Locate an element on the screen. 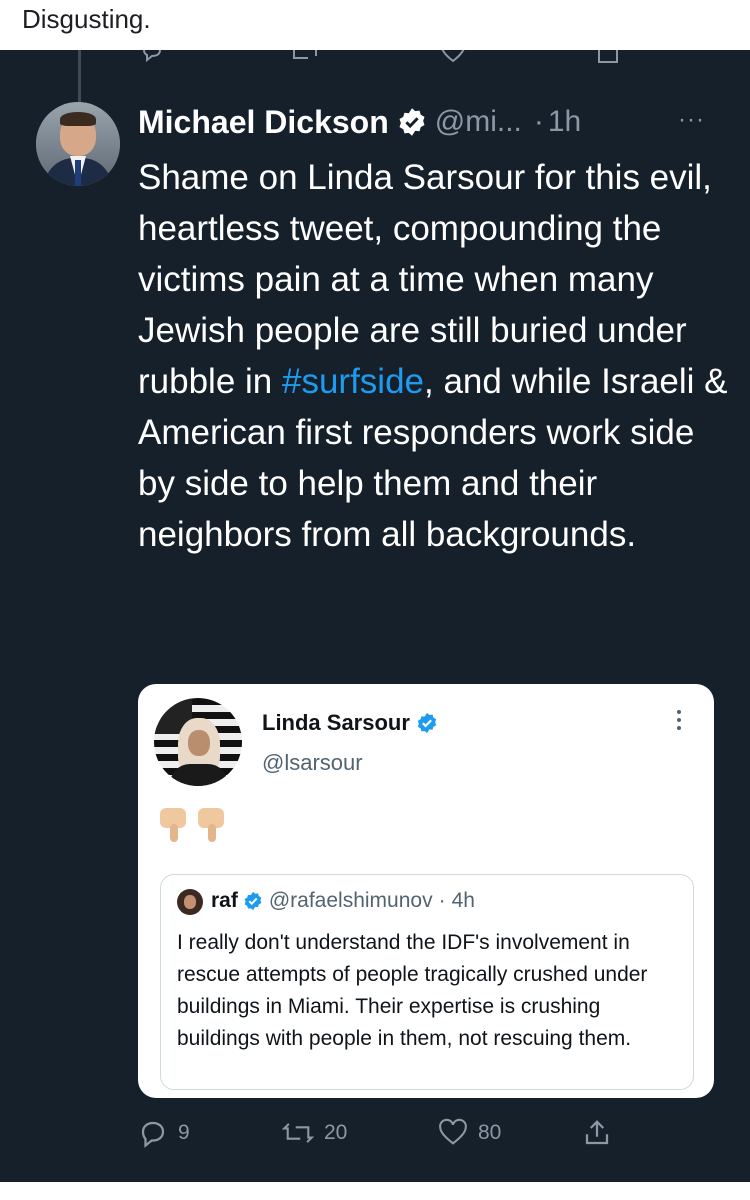  like-button: 80 is located at coordinates (469, 1133).